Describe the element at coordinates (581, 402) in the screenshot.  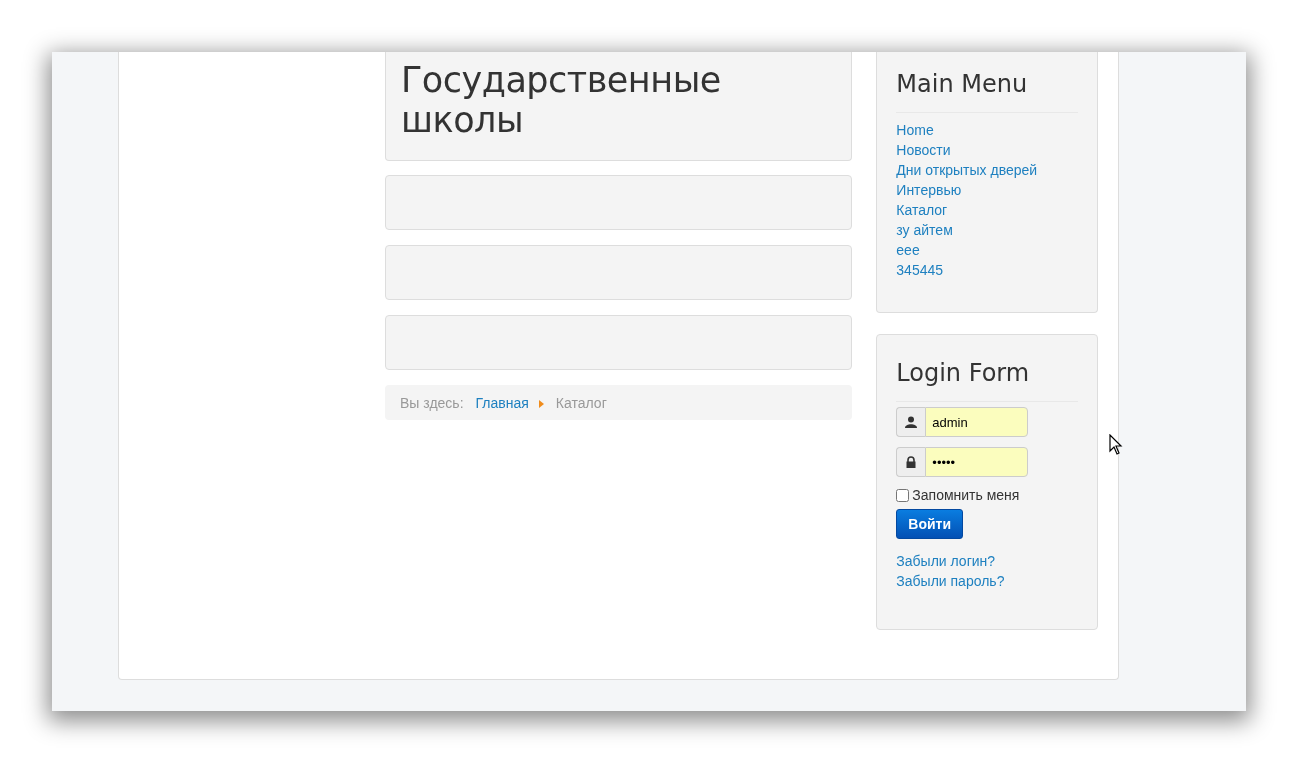
I see `breadcrumb-current: Каталог` at that location.